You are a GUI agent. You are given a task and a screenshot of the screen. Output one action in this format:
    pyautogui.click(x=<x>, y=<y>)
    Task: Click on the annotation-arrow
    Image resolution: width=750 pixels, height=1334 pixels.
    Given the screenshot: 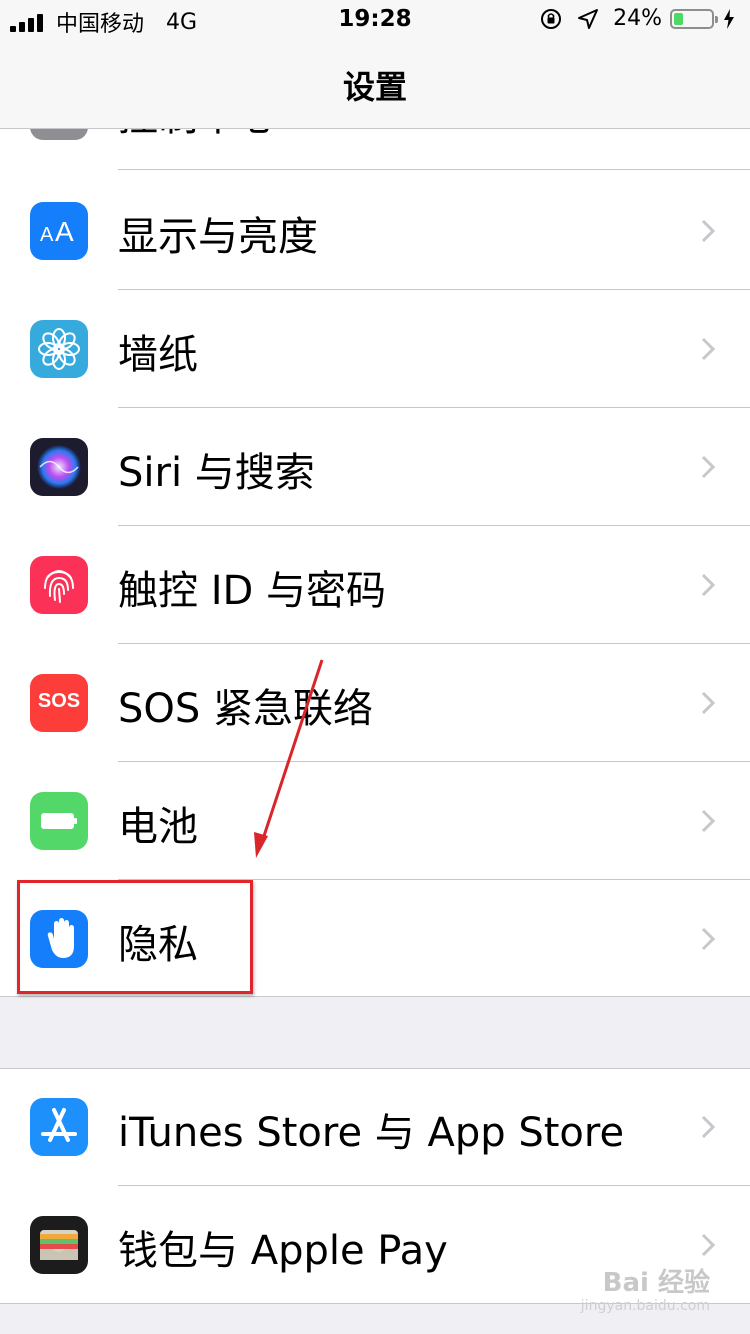 What is the action you would take?
    pyautogui.click(x=289, y=758)
    